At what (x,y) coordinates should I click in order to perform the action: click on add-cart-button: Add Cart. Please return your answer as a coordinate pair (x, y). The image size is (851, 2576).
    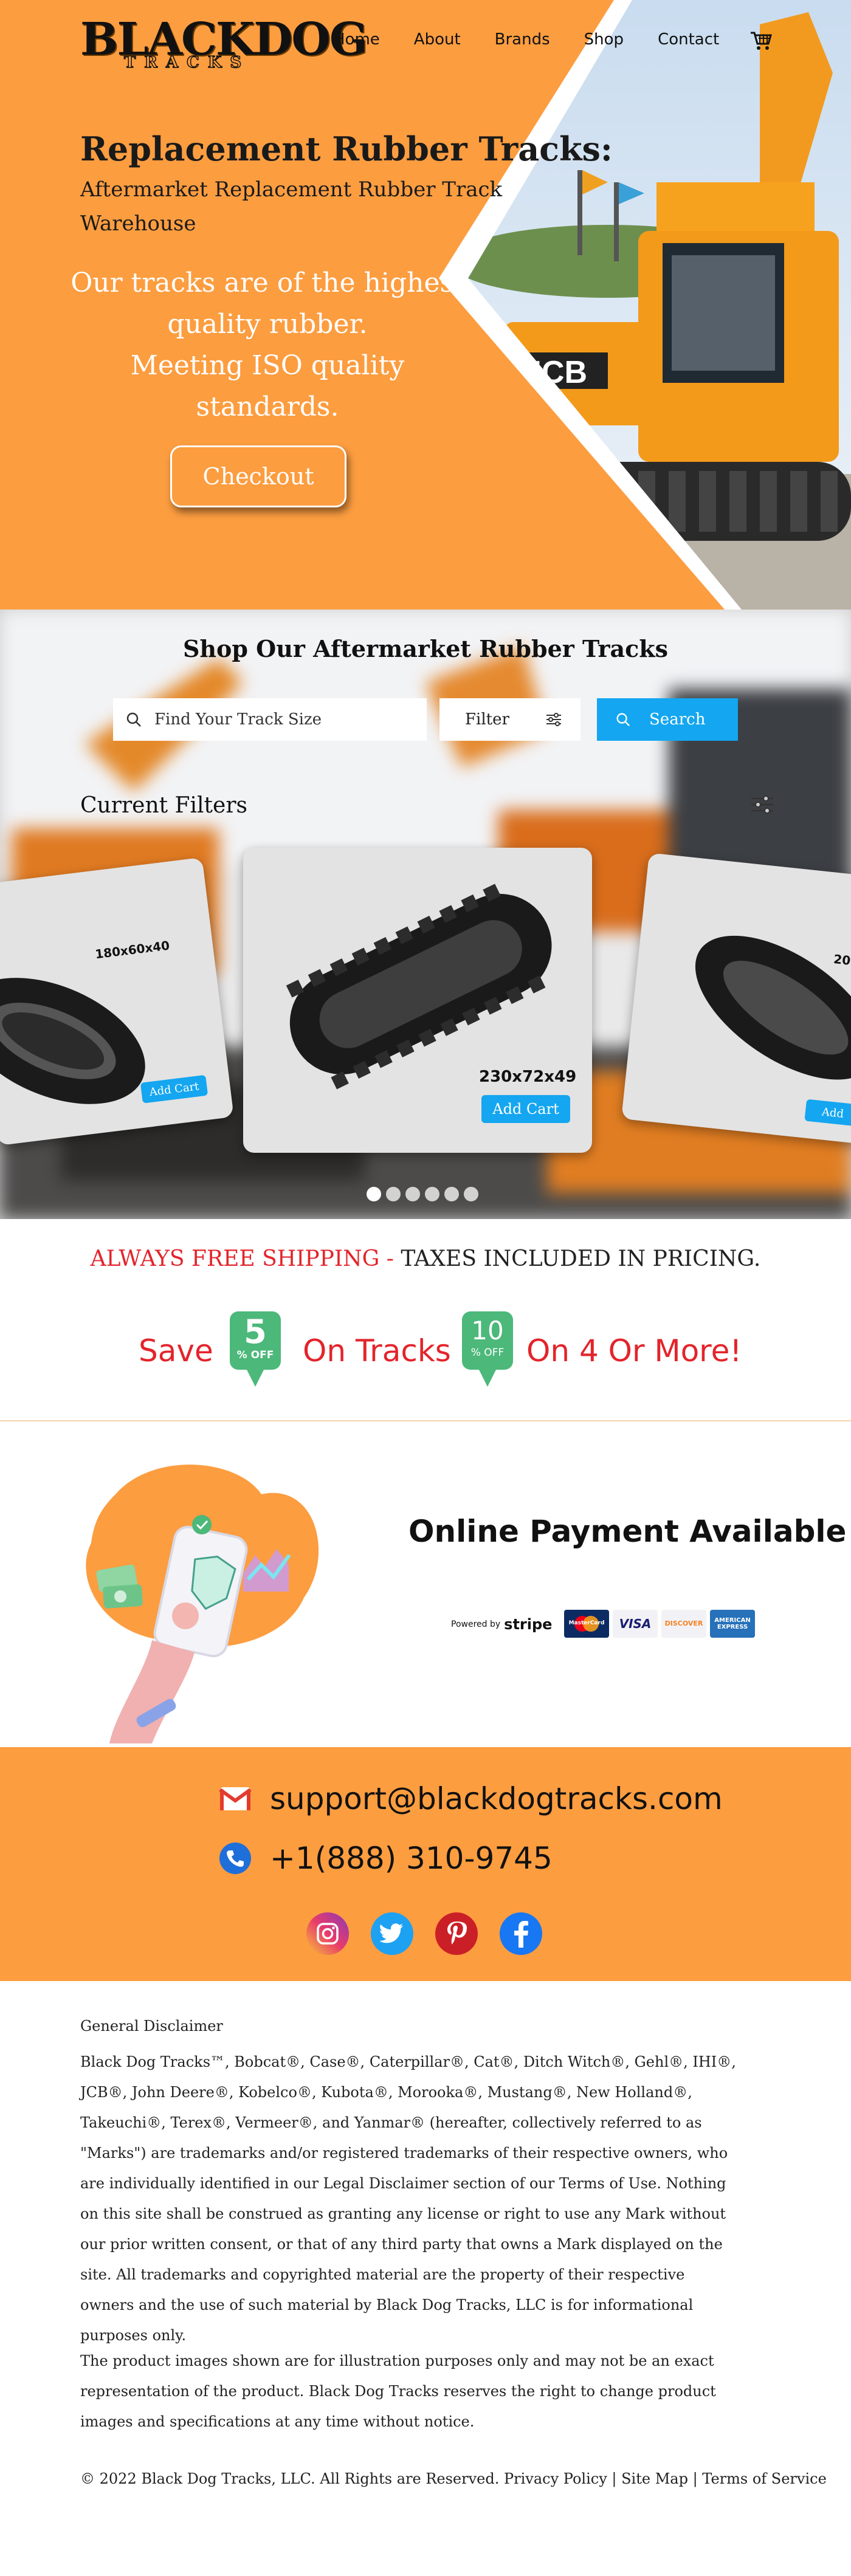
    Looking at the image, I should click on (525, 1109).